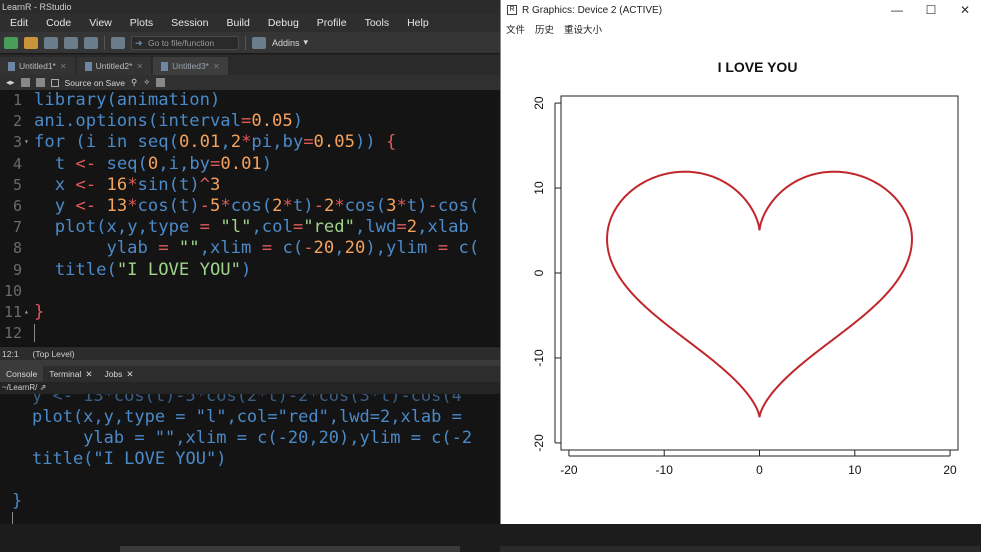  Describe the element at coordinates (37, 66) in the screenshot. I see `tab-untitled1: Untitled1* ✕` at that location.